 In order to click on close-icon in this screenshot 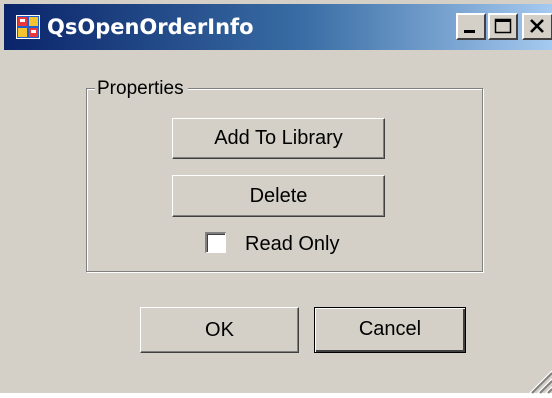, I will do `click(537, 26)`.